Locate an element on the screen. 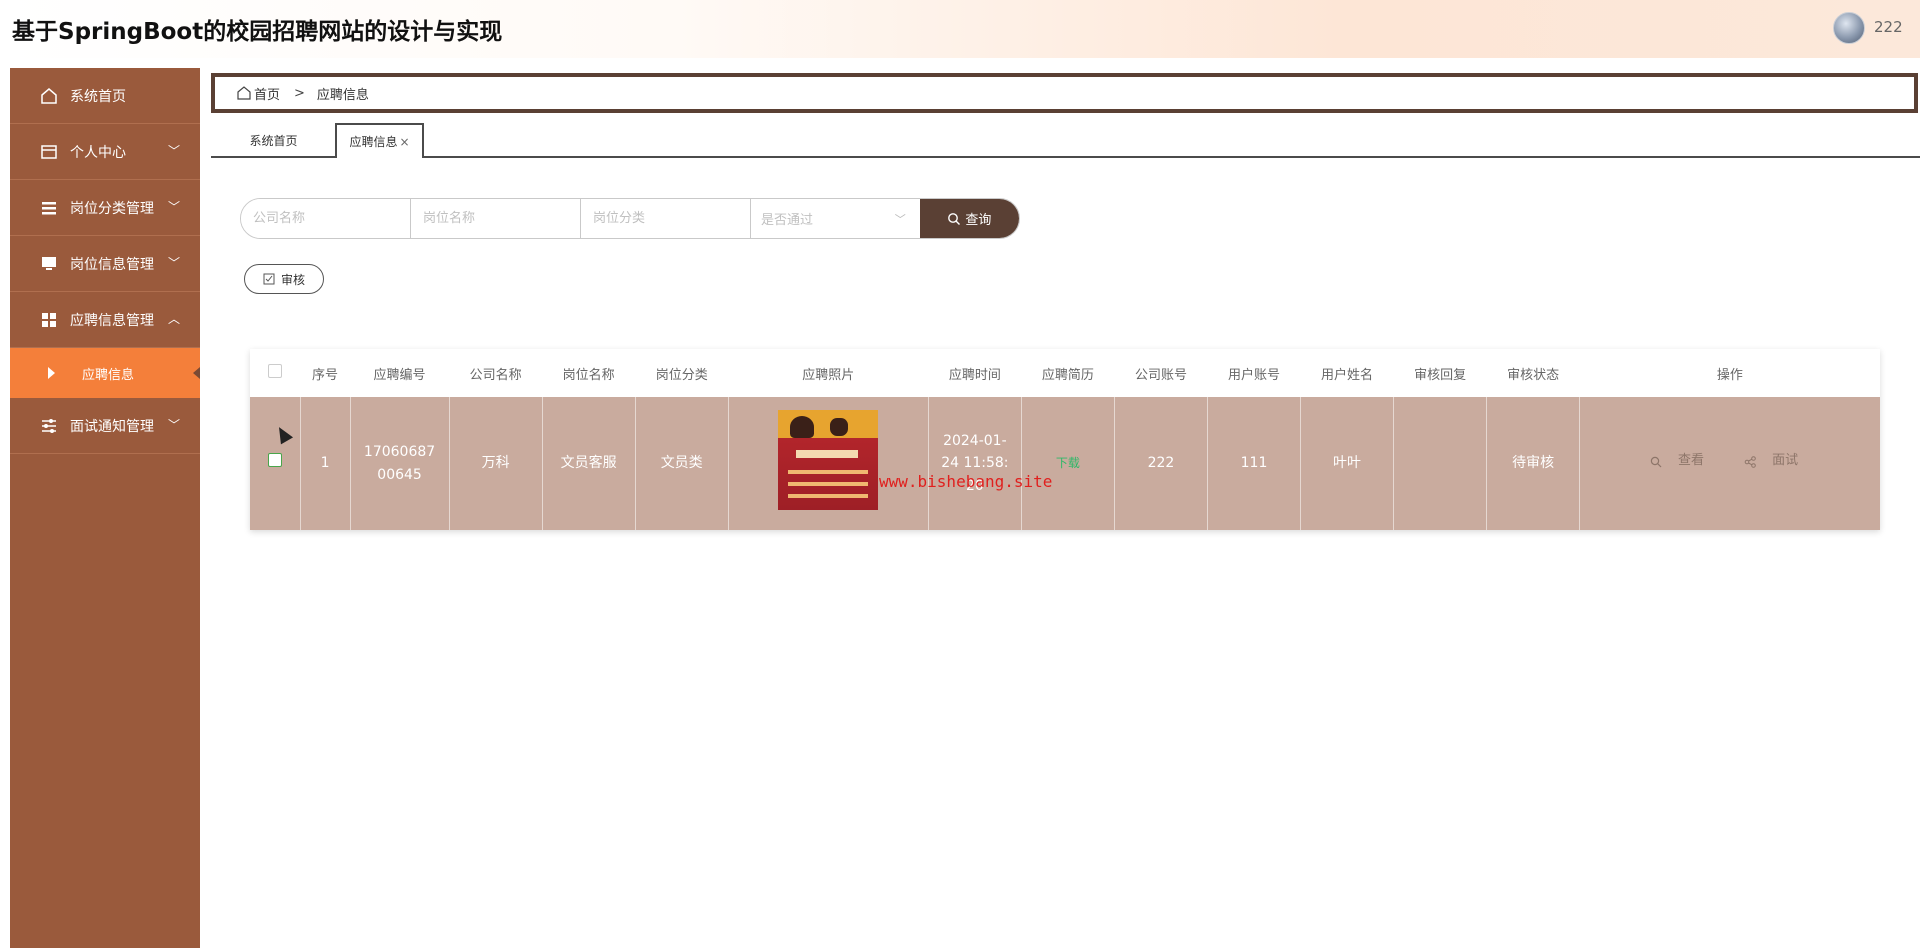 The image size is (1920, 948). tab-label: 应聘信息 is located at coordinates (373, 142).